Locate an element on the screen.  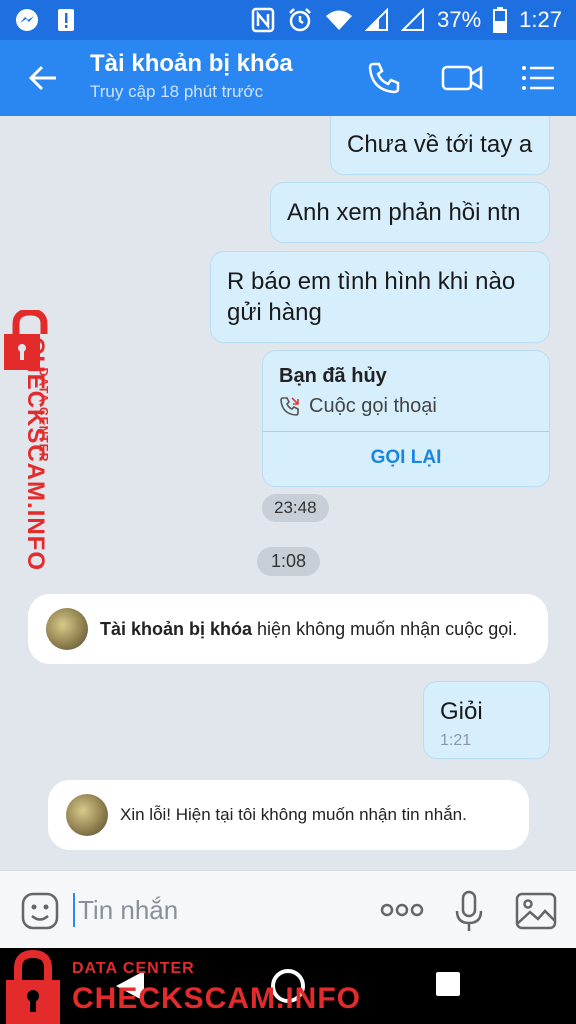
message-text: Chưa về tới tay a is located at coordinates (440, 144).